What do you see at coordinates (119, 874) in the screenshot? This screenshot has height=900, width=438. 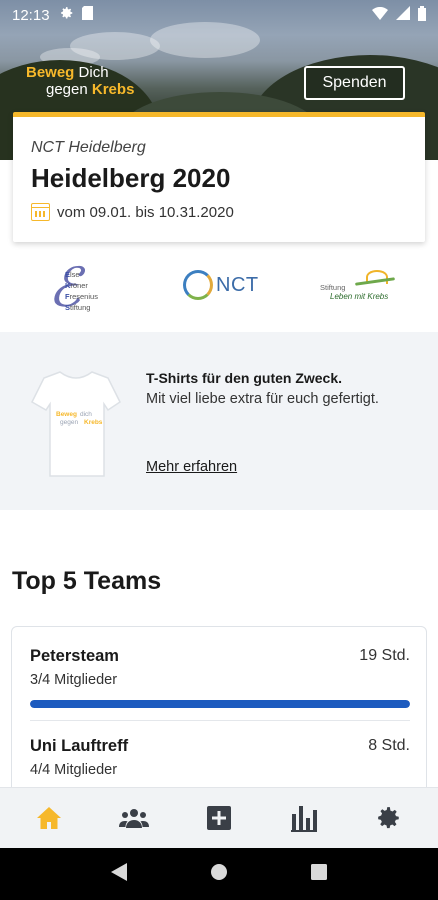 I see `back-icon` at bounding box center [119, 874].